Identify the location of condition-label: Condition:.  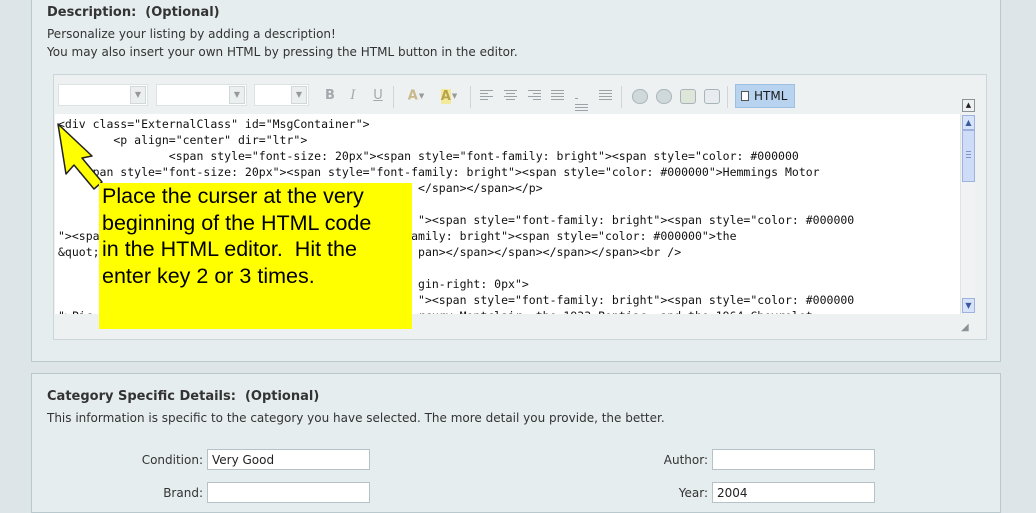
(172, 460).